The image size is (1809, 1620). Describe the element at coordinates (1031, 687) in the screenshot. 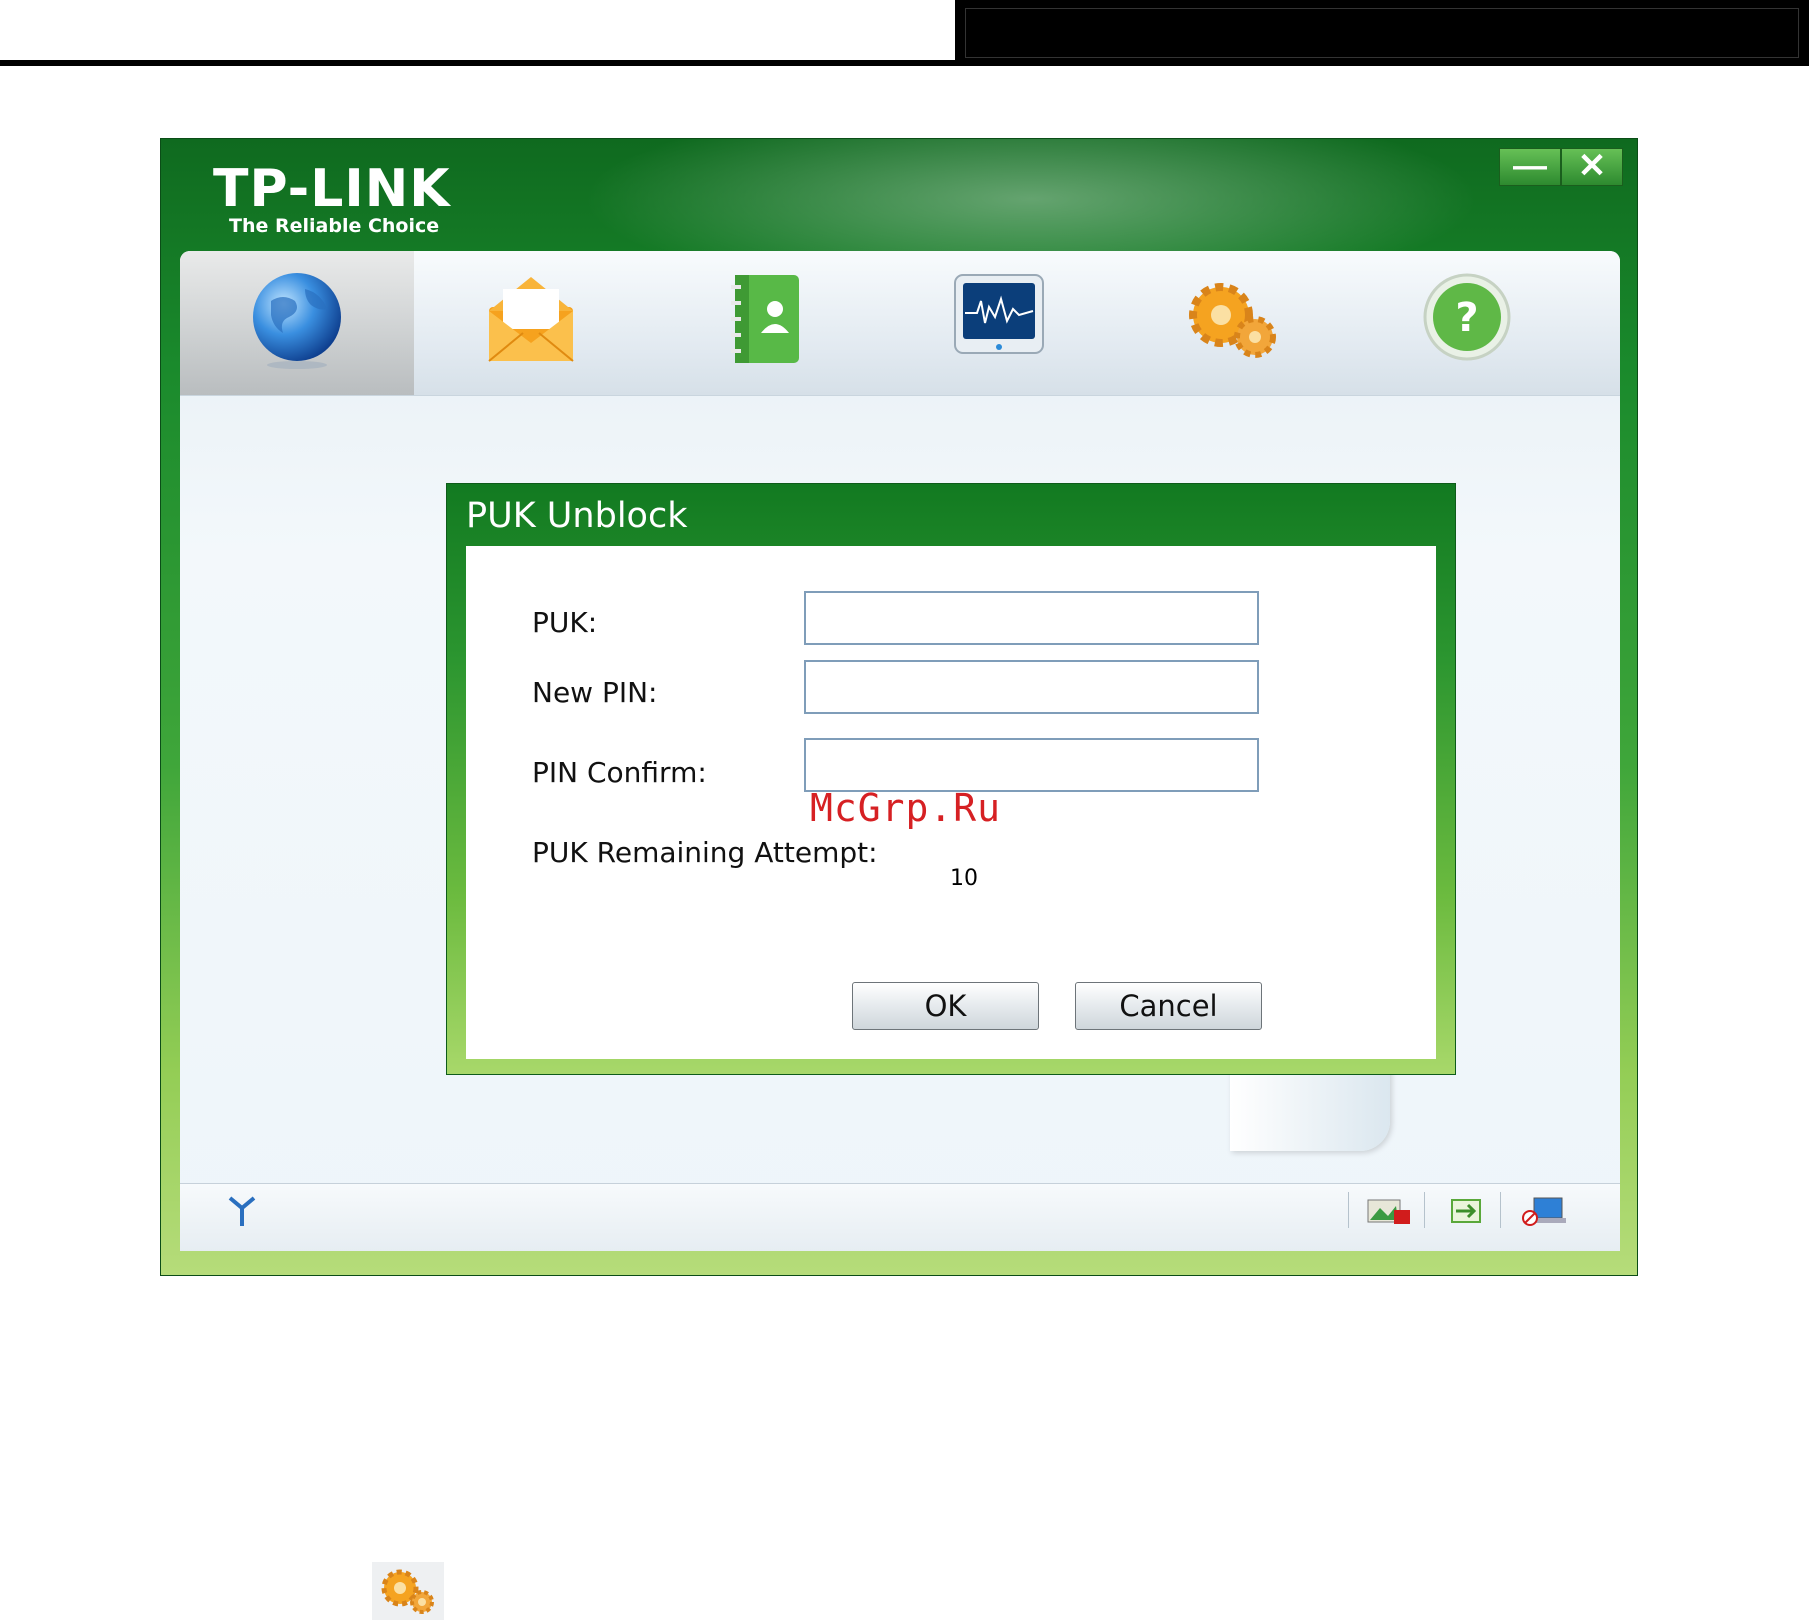

I see `new-pin-input` at that location.